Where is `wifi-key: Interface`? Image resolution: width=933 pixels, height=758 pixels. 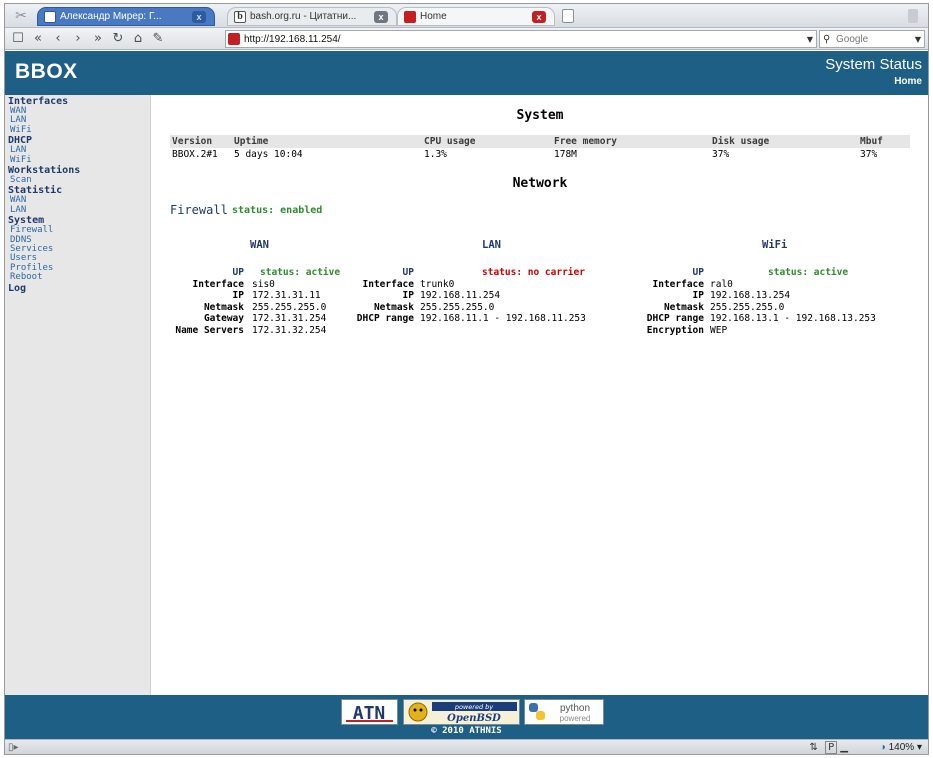
wifi-key: Interface is located at coordinates (678, 284).